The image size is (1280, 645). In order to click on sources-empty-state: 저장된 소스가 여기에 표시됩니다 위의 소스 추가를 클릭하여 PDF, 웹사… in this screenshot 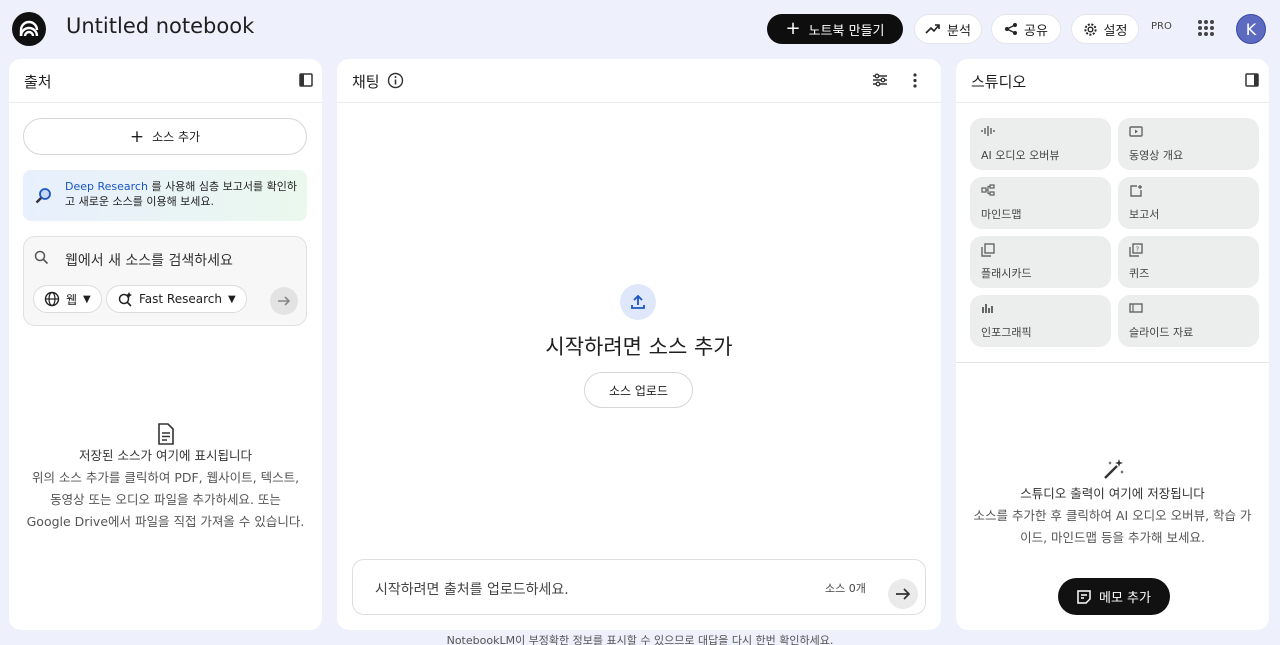, I will do `click(165, 489)`.